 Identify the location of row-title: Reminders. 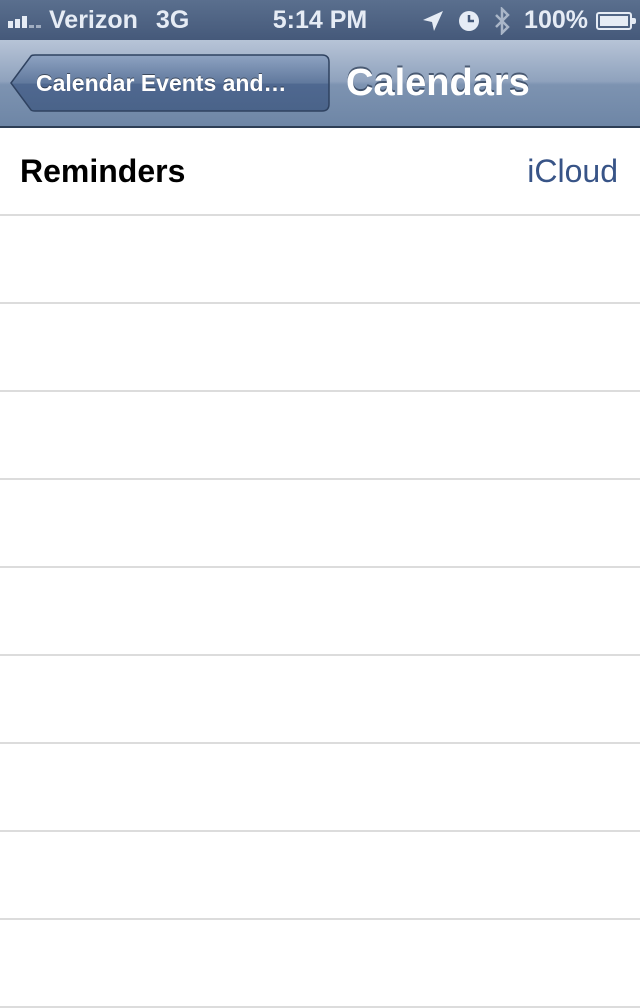
(103, 171).